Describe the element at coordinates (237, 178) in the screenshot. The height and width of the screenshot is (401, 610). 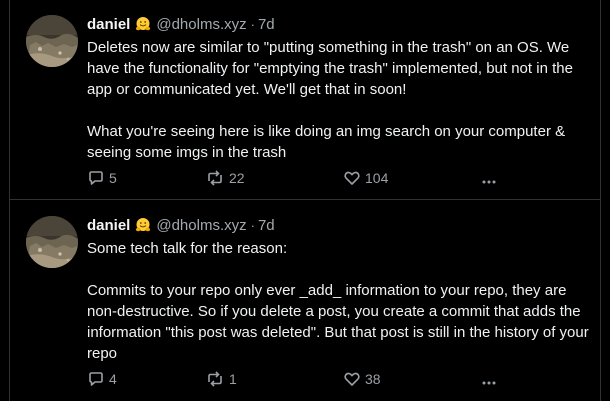
I see `repost-count: 22` at that location.